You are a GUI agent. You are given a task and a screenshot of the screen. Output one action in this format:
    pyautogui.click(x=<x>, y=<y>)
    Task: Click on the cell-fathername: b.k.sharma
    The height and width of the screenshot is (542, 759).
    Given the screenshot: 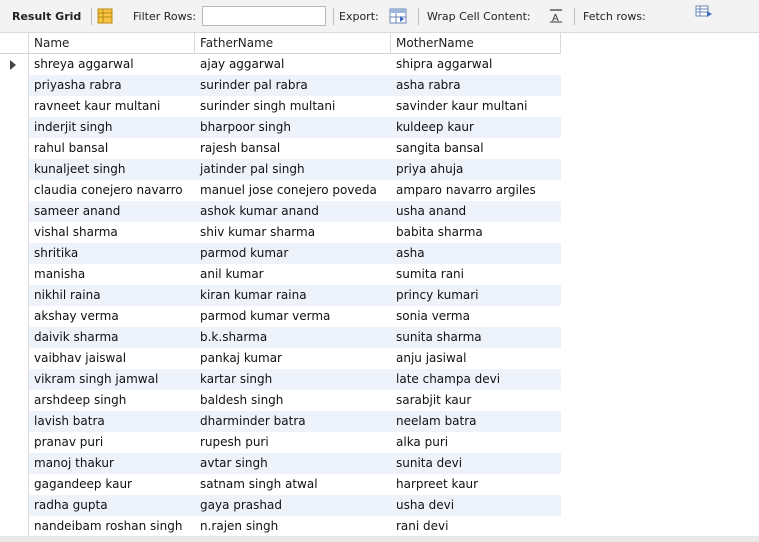 What is the action you would take?
    pyautogui.click(x=293, y=337)
    